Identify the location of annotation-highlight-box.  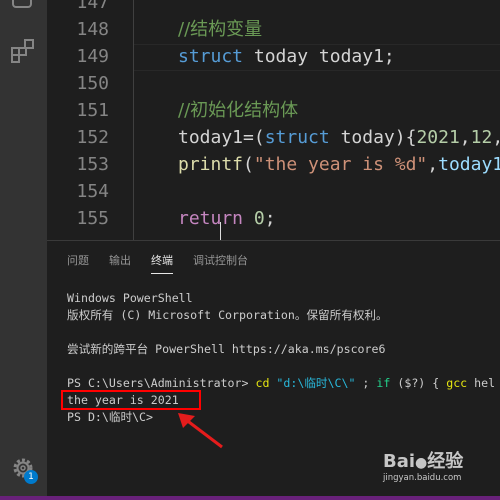
(131, 400).